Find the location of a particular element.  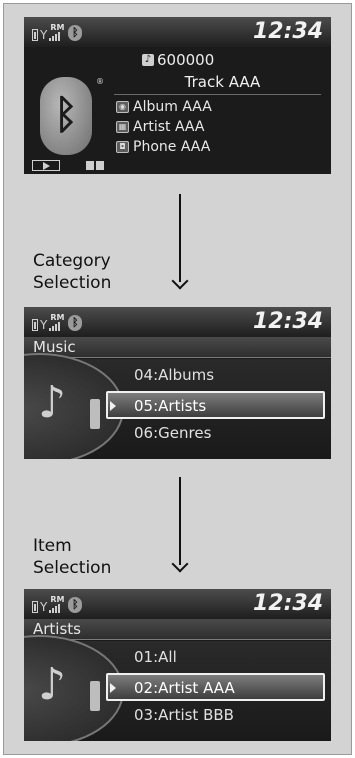

category-selection-label: Category Selection is located at coordinates (72, 272).